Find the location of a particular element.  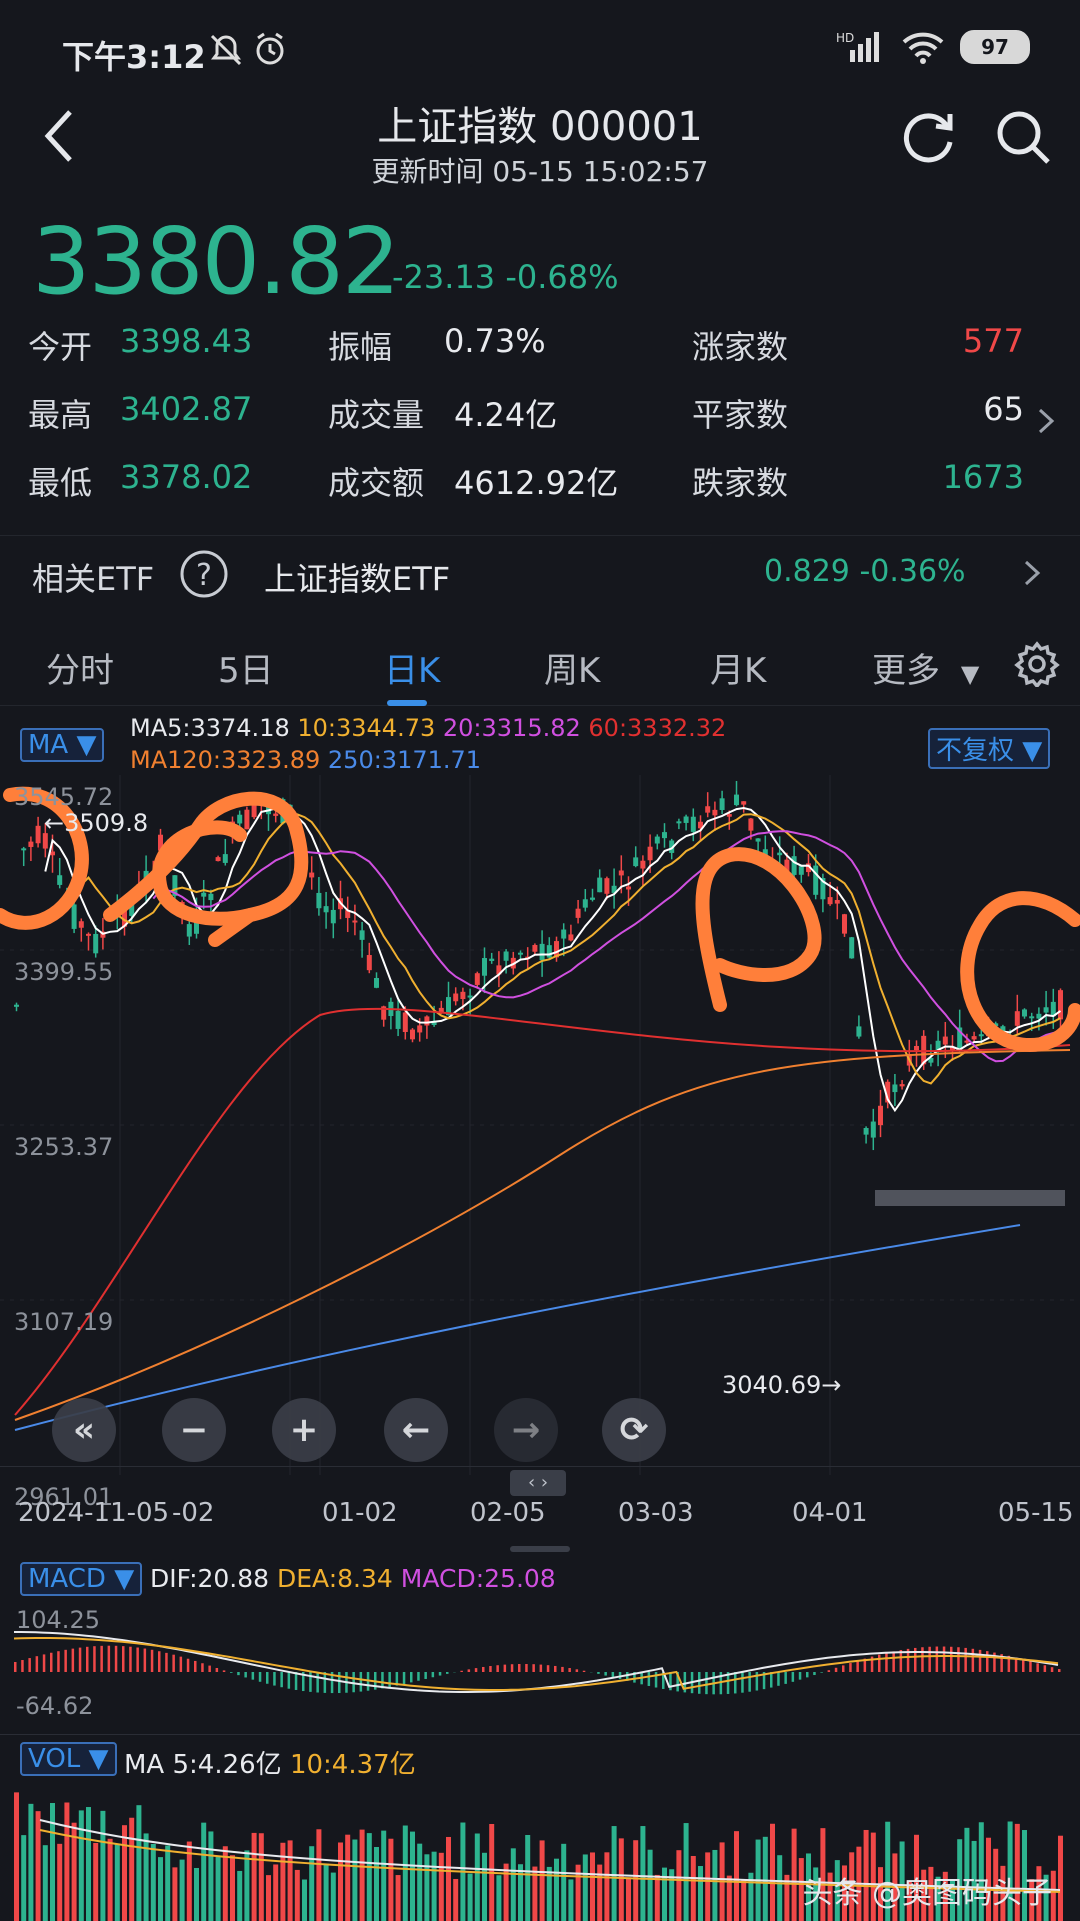

chart-settings-button is located at coordinates (1037, 664).